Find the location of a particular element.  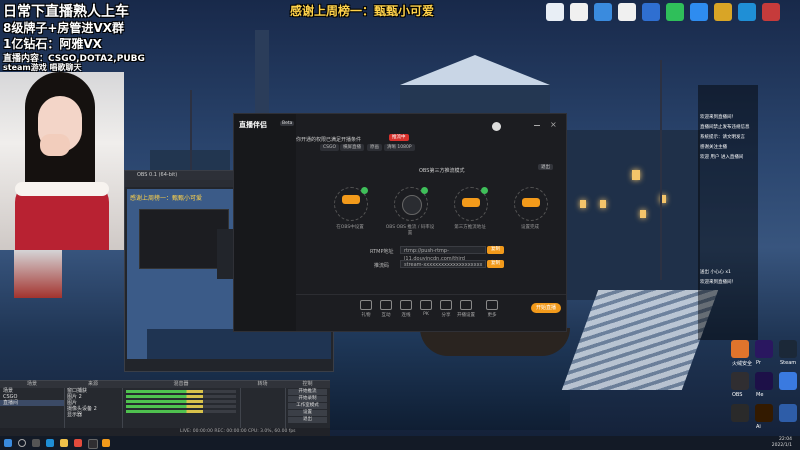

tool-label: 礼物 is located at coordinates (366, 315).